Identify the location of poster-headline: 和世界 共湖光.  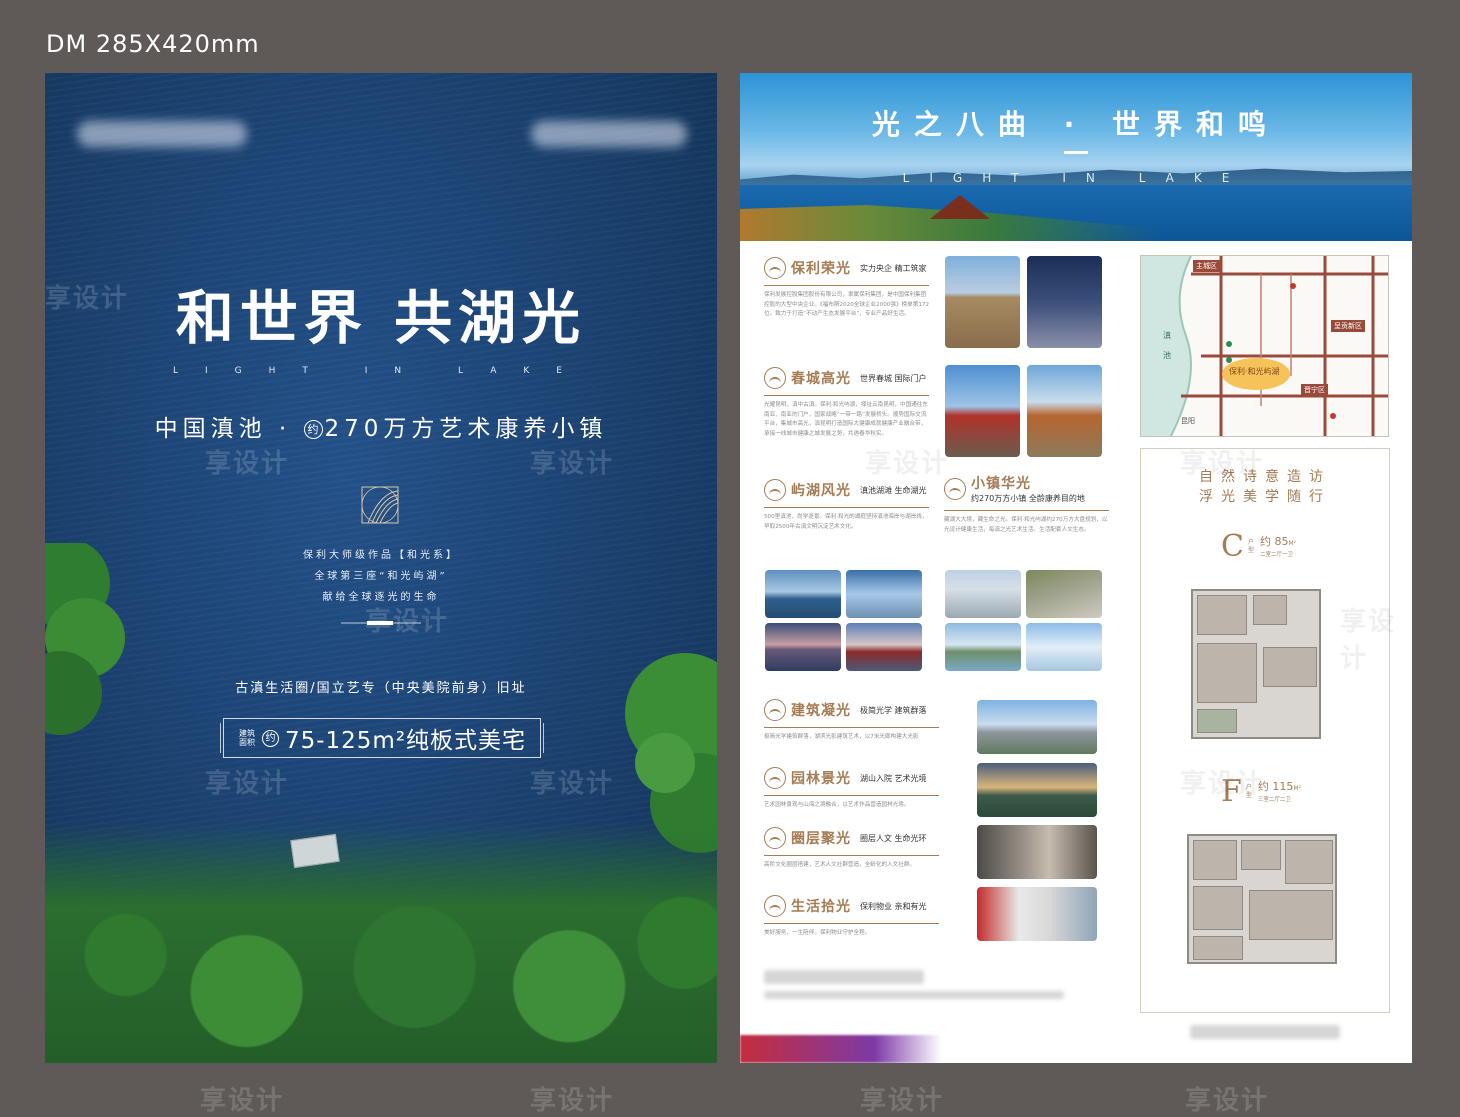
(381, 318).